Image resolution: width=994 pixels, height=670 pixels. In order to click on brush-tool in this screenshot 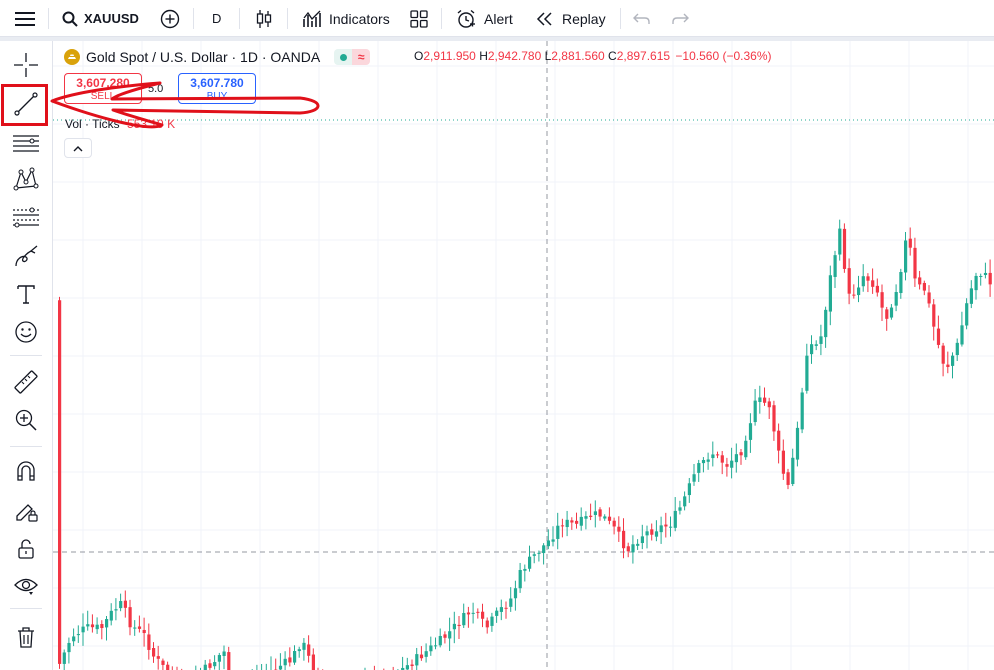, I will do `click(26, 256)`.